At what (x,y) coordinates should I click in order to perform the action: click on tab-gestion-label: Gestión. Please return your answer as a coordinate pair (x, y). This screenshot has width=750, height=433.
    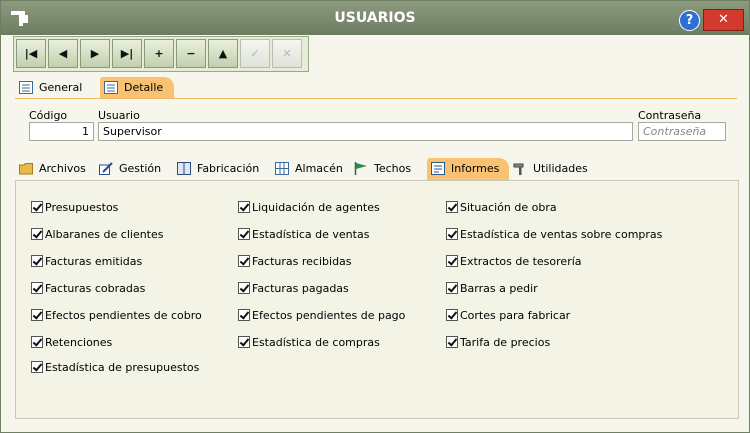
    Looking at the image, I should click on (140, 168).